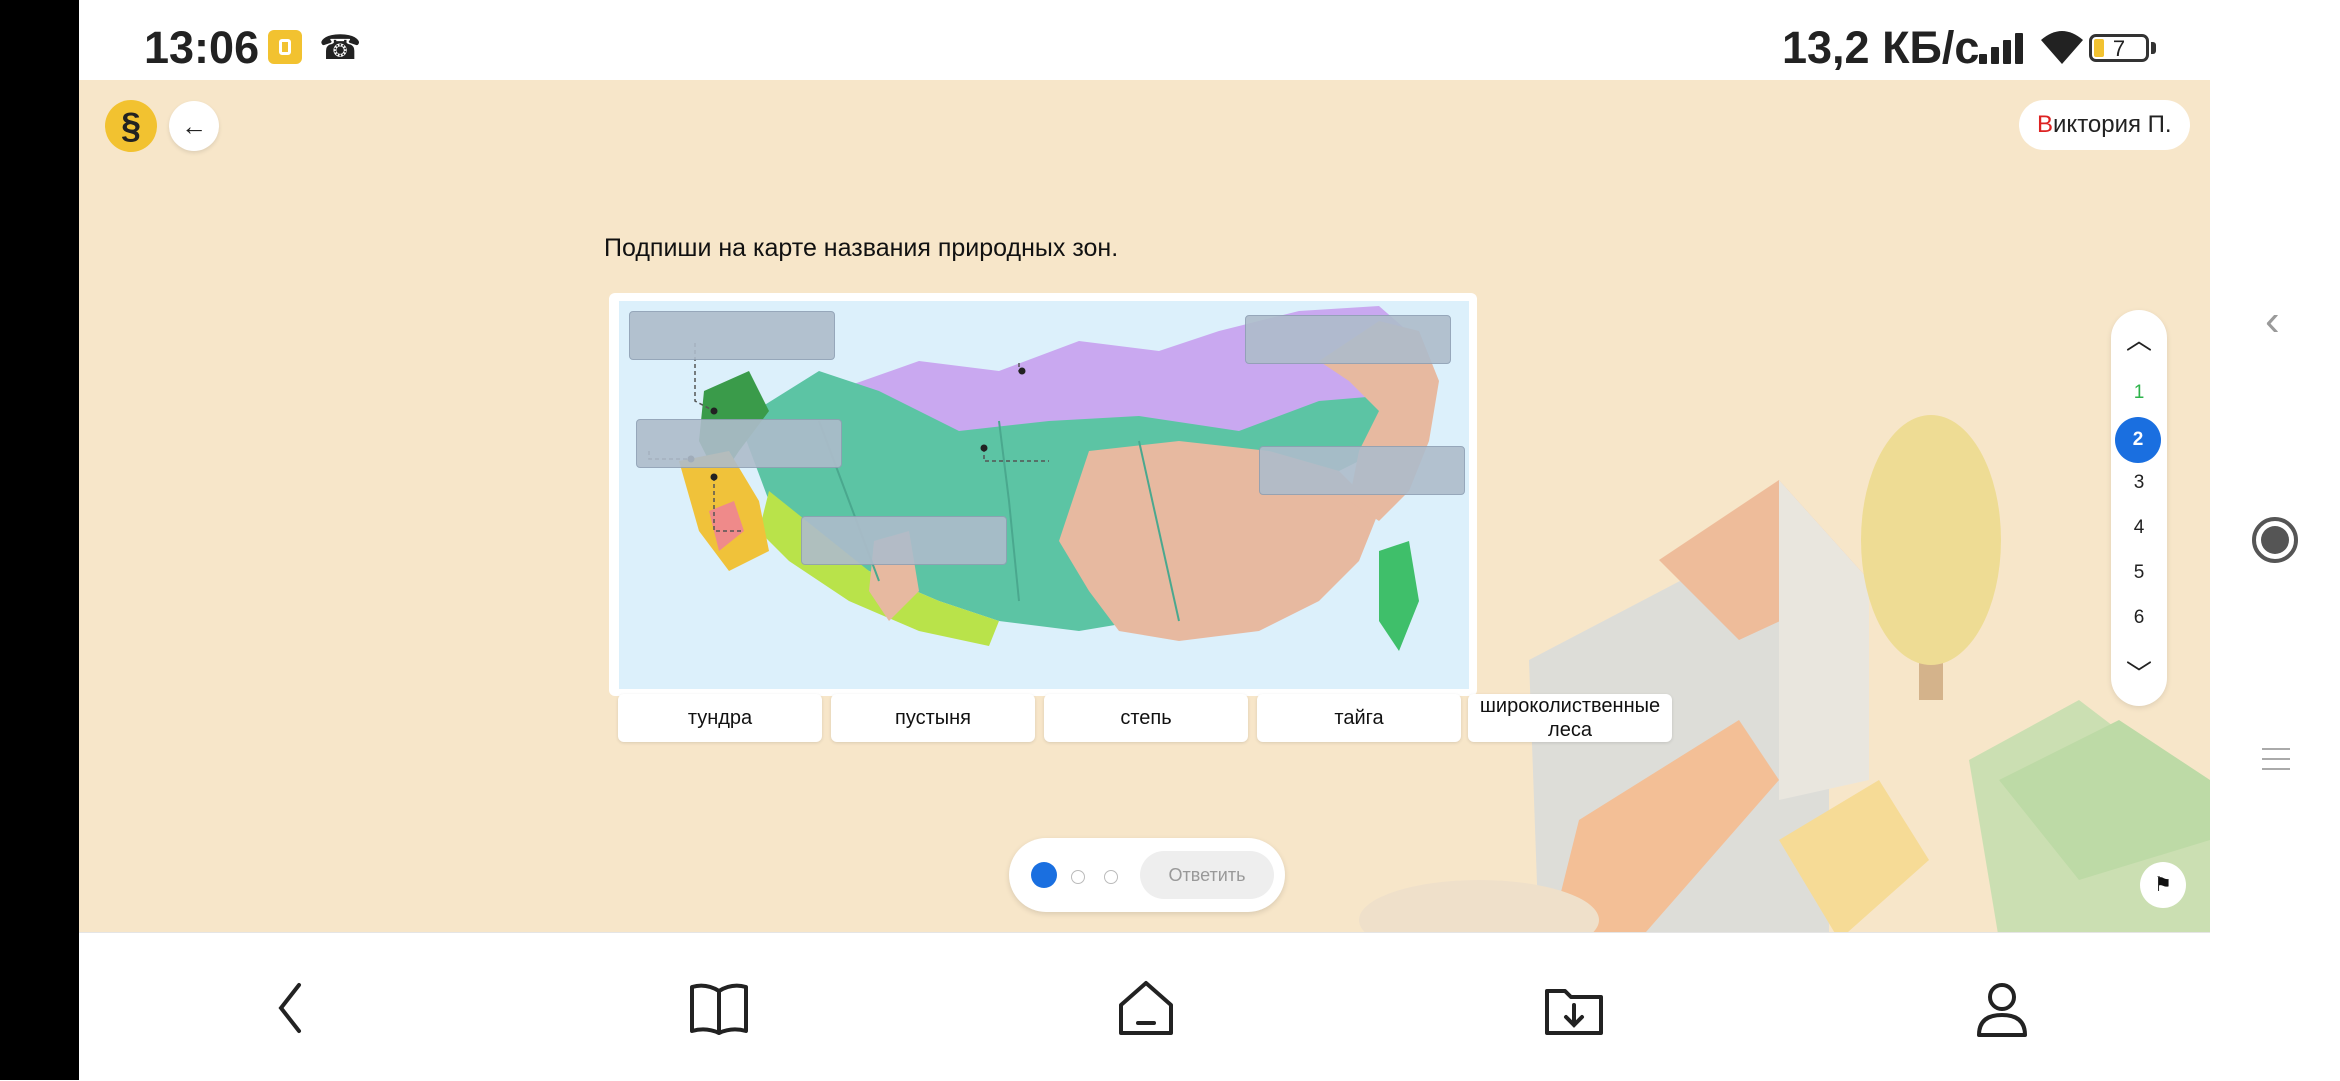  I want to click on map-card, so click(1043, 494).